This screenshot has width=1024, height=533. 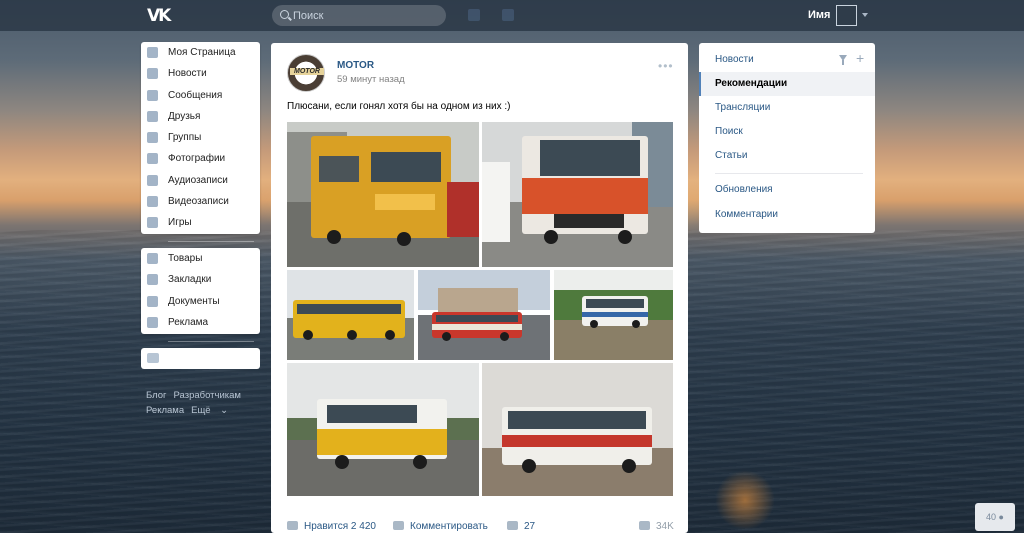 What do you see at coordinates (152, 180) in the screenshot?
I see `music-note-icon` at bounding box center [152, 180].